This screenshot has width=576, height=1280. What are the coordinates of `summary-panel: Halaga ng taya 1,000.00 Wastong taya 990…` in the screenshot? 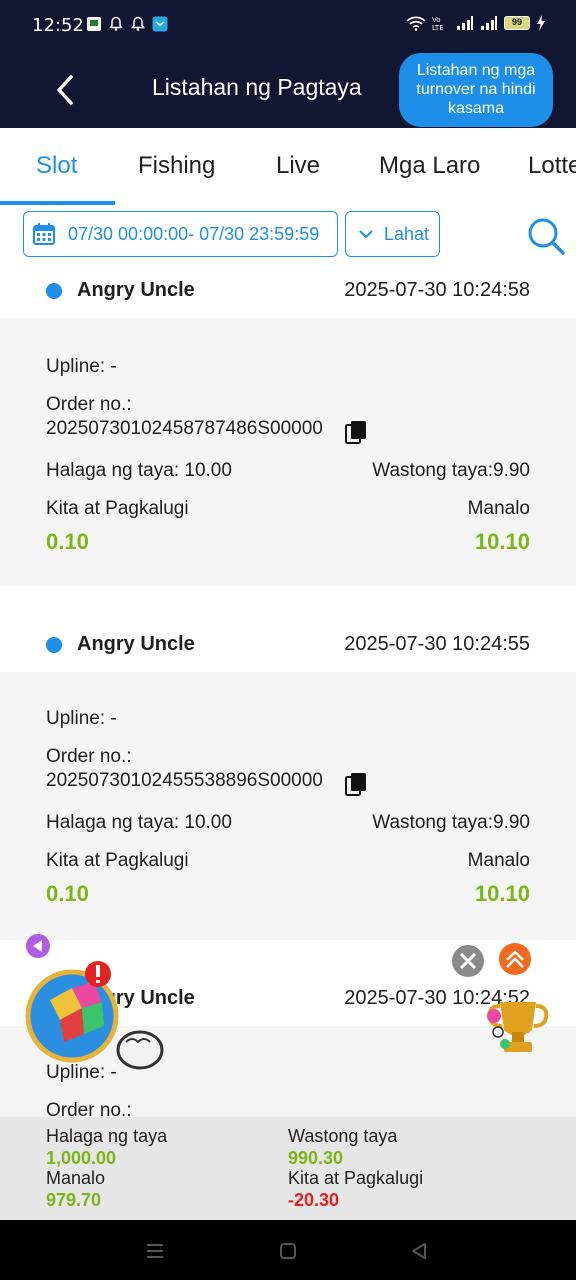 It's located at (288, 1168).